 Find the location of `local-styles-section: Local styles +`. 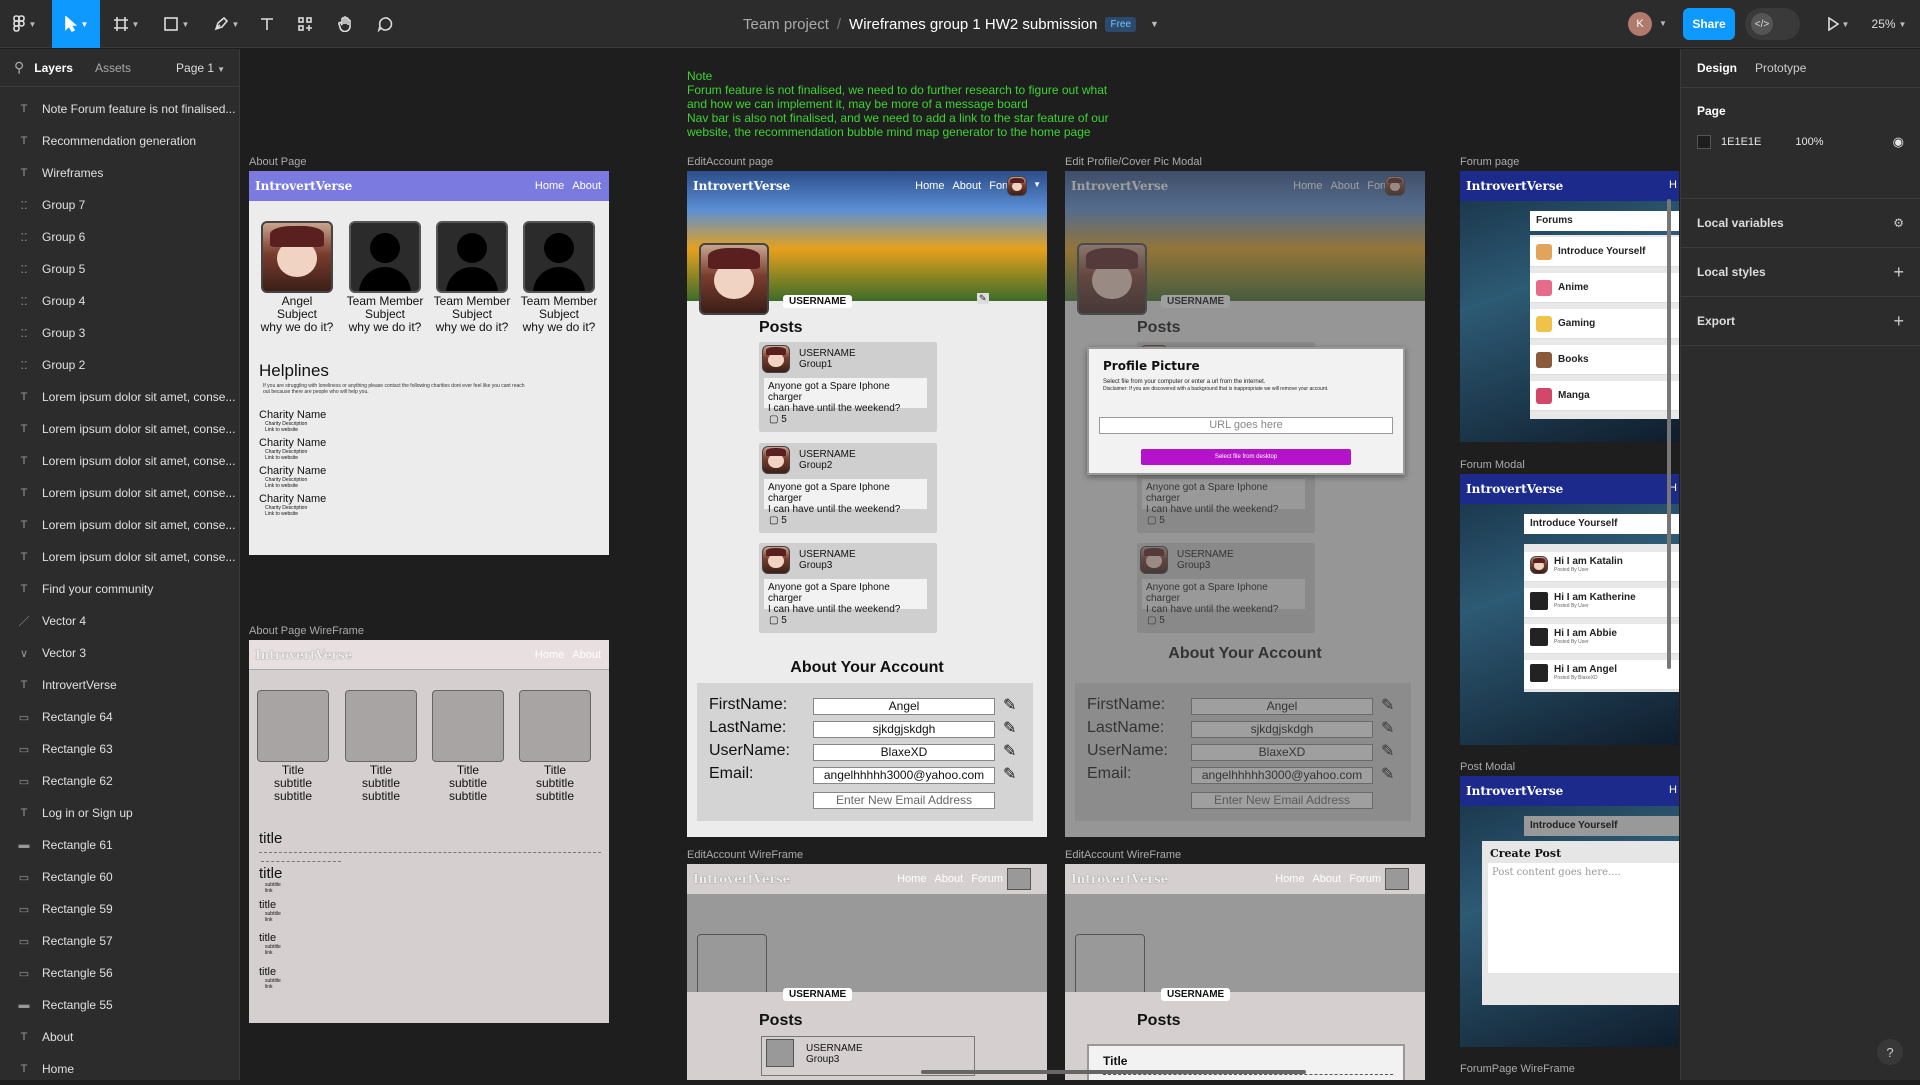

local-styles-section: Local styles + is located at coordinates (1800, 272).